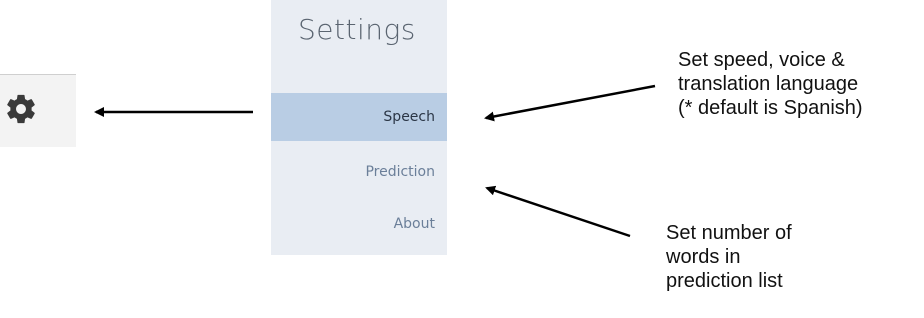 The image size is (924, 318). I want to click on arrow-to-speech, so click(570, 103).